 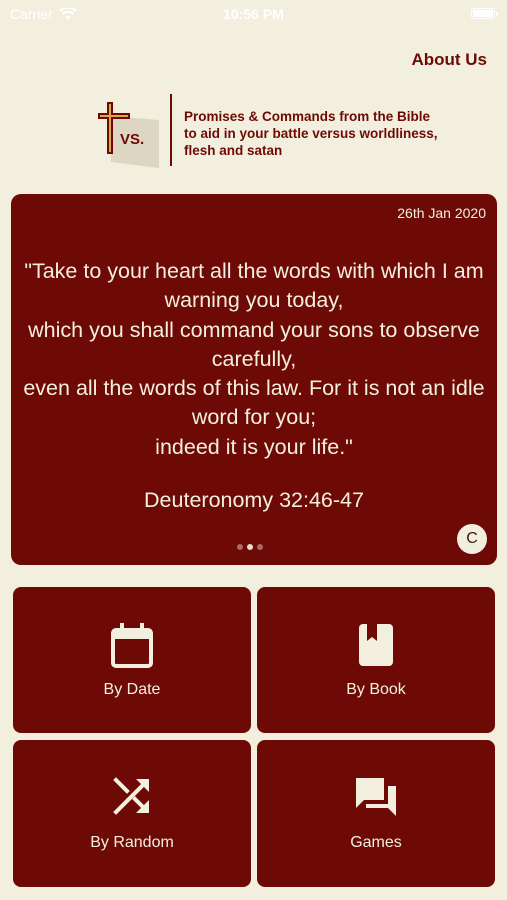 I want to click on by-book-label: By Book, so click(x=376, y=689).